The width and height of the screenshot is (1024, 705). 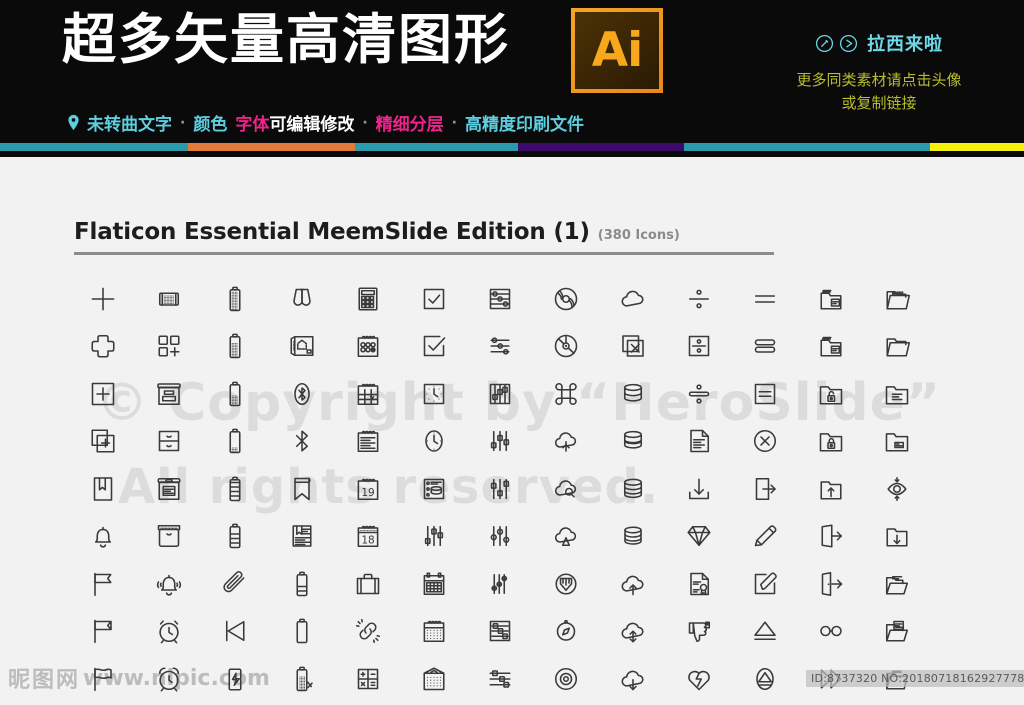 I want to click on flag-pennant-icon, so click(x=103, y=584).